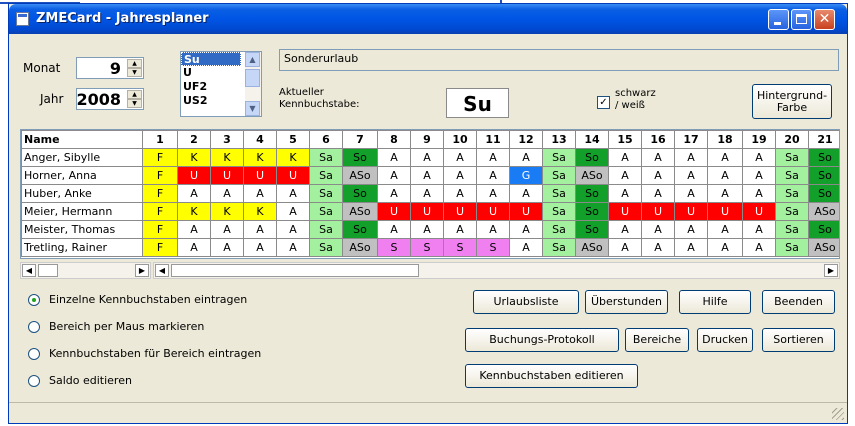 Image resolution: width=855 pixels, height=426 pixels. Describe the element at coordinates (212, 87) in the screenshot. I see `code-list-item: UF2` at that location.